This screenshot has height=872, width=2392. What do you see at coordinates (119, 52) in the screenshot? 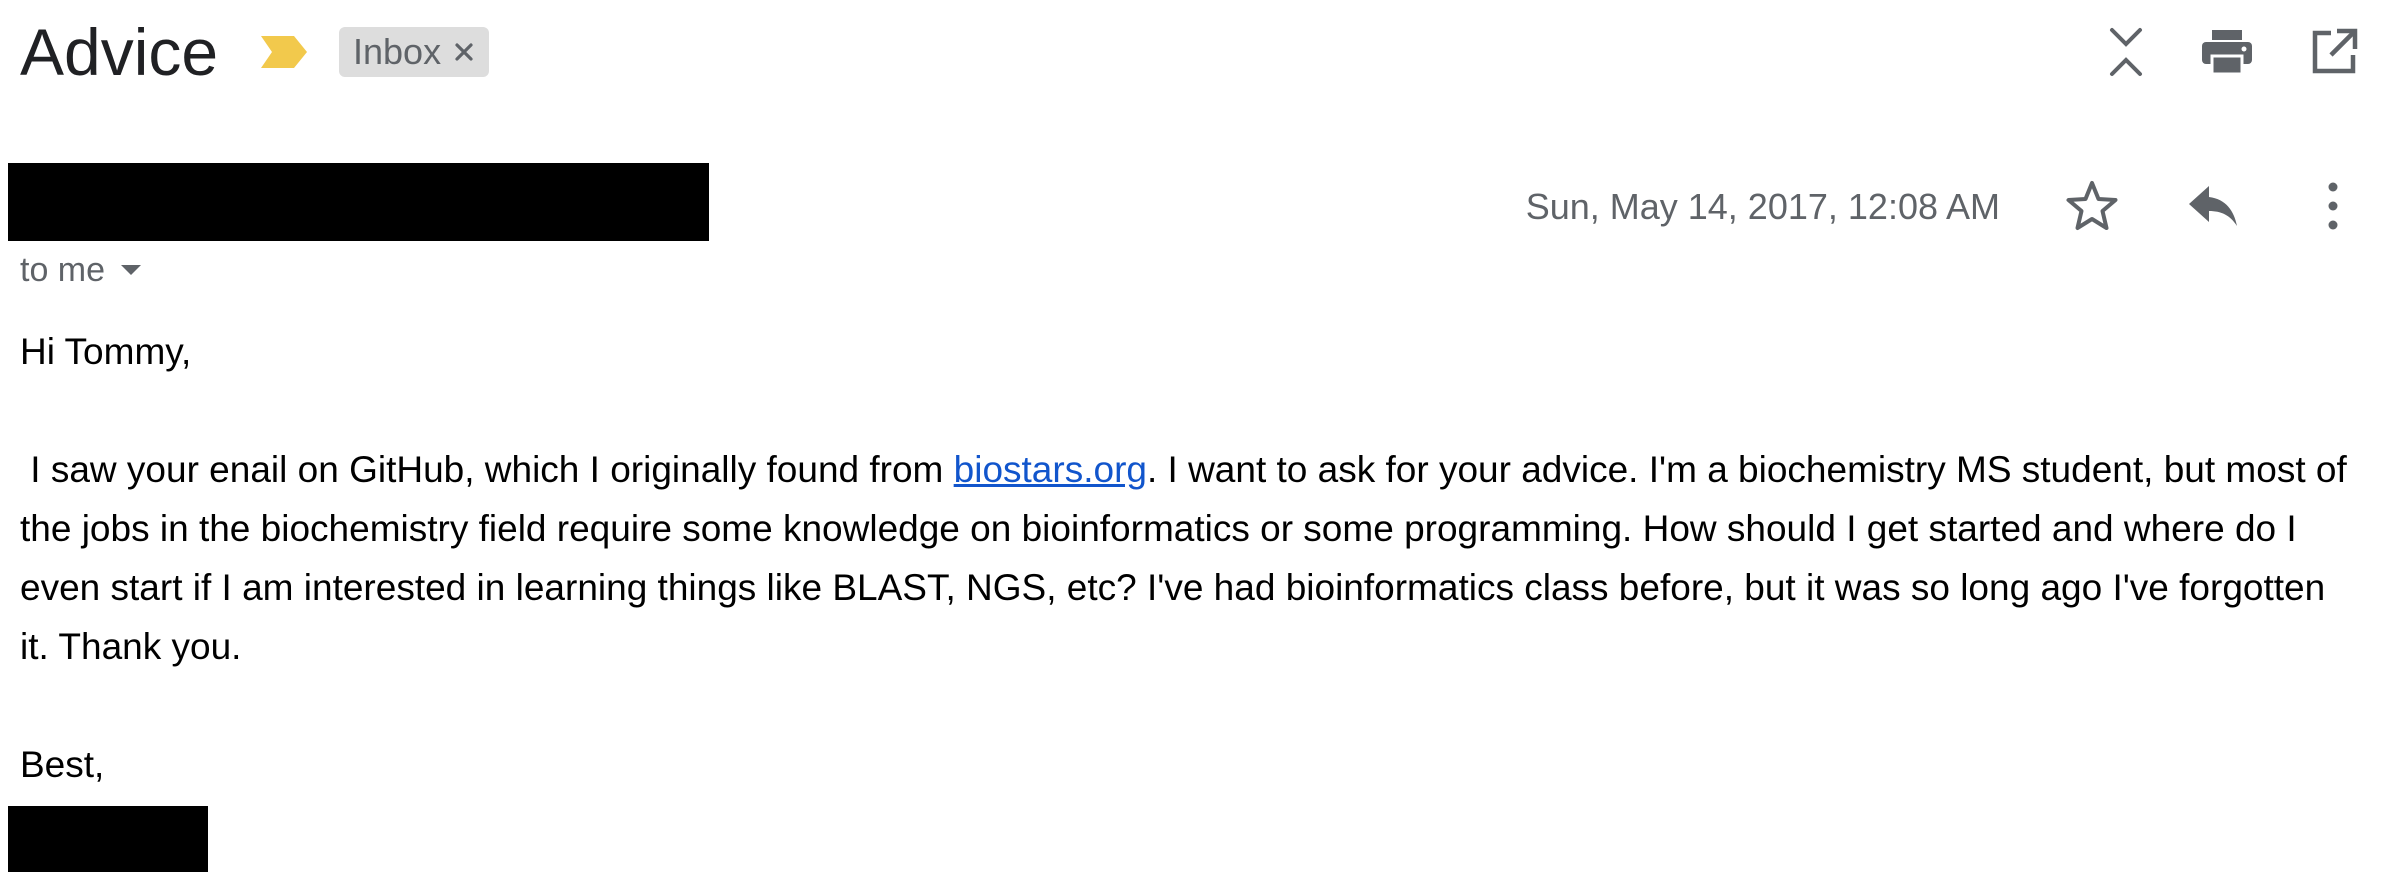
I see `email-subject: Advice` at bounding box center [119, 52].